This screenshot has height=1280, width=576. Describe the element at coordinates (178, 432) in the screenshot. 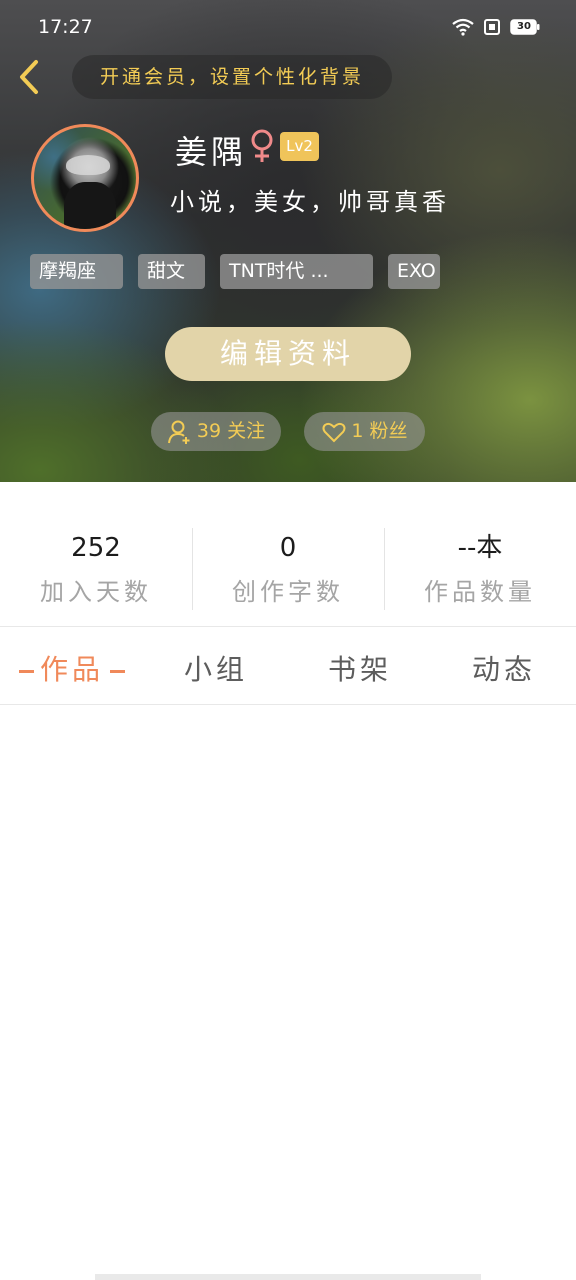

I see `user-add-icon` at that location.